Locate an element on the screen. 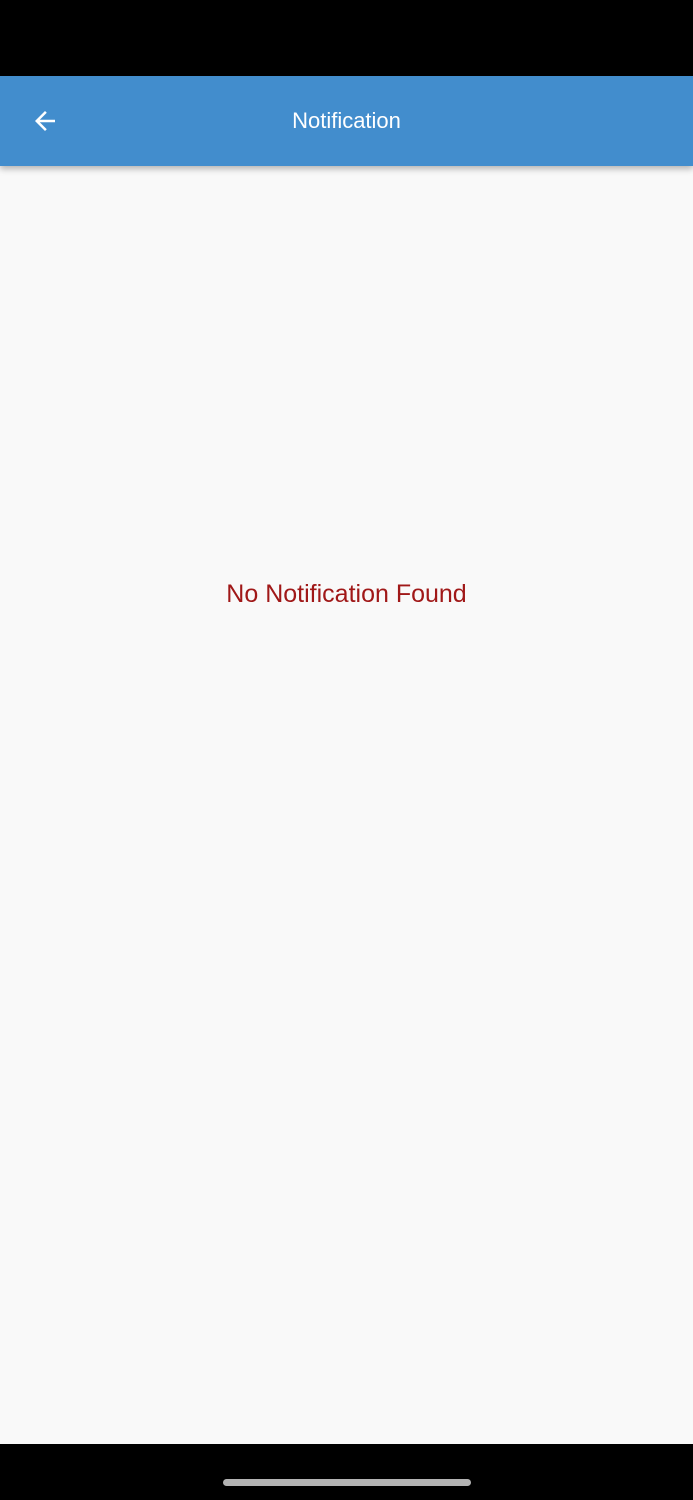  app-bar: Notification is located at coordinates (346, 121).